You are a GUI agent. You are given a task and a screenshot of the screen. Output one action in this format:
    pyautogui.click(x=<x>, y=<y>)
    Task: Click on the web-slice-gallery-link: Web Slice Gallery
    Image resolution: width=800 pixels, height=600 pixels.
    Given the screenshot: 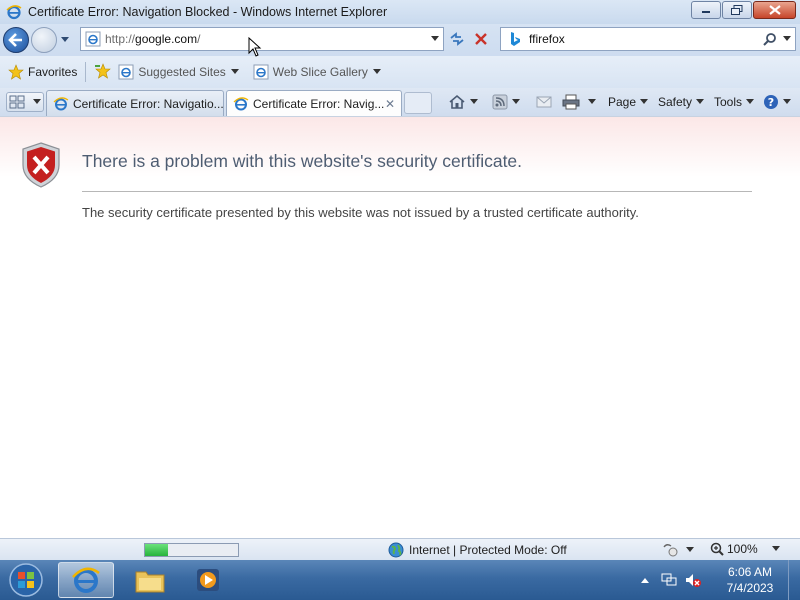 What is the action you would take?
    pyautogui.click(x=317, y=72)
    